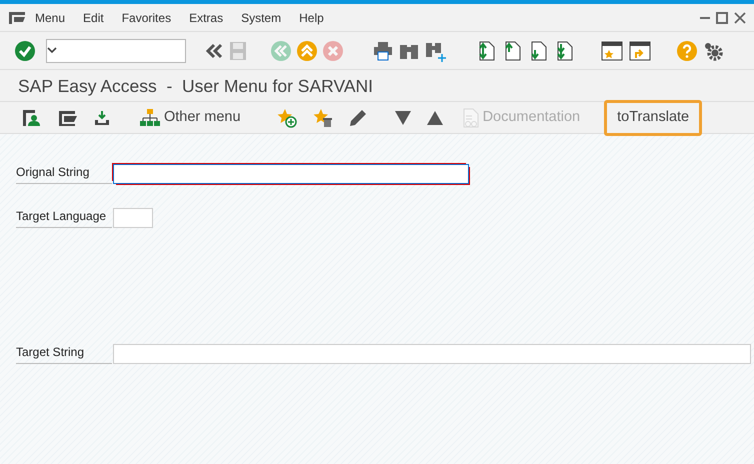 The height and width of the screenshot is (464, 754). I want to click on toolbar-button: toTranslate, so click(653, 118).